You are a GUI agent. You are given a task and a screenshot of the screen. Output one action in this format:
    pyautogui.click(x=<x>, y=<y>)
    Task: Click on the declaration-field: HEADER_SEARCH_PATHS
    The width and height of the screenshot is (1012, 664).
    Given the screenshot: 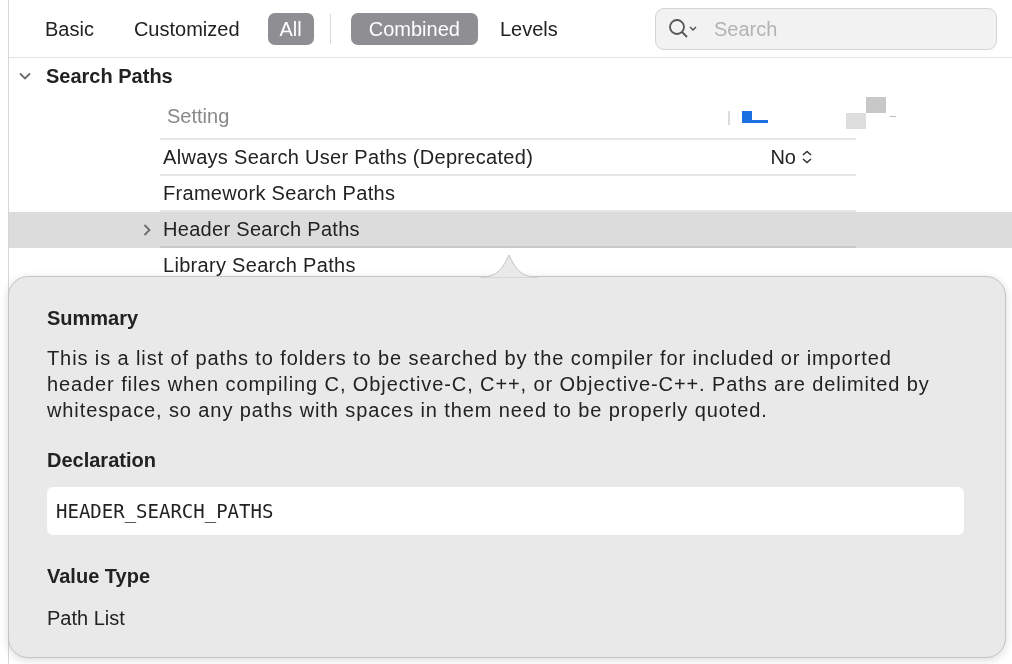 What is the action you would take?
    pyautogui.click(x=505, y=511)
    